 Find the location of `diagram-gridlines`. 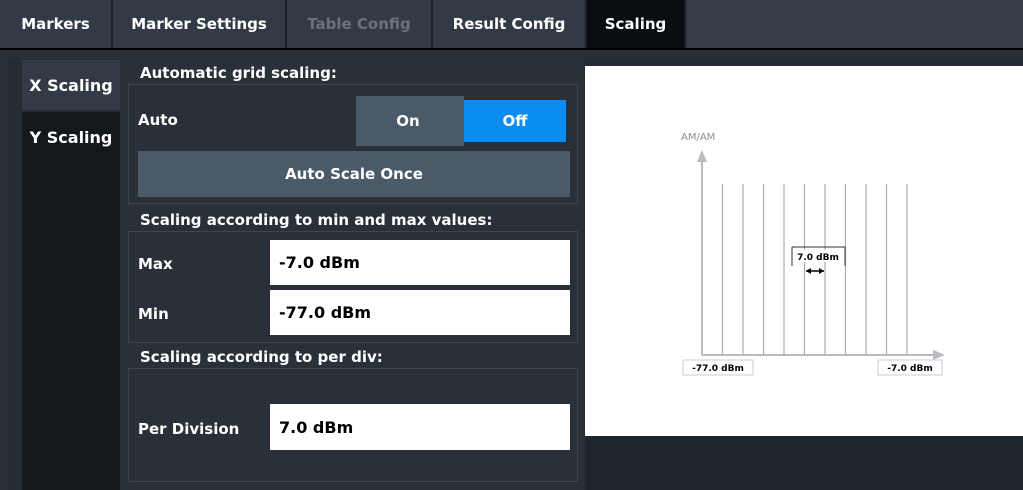

diagram-gridlines is located at coordinates (814, 269).